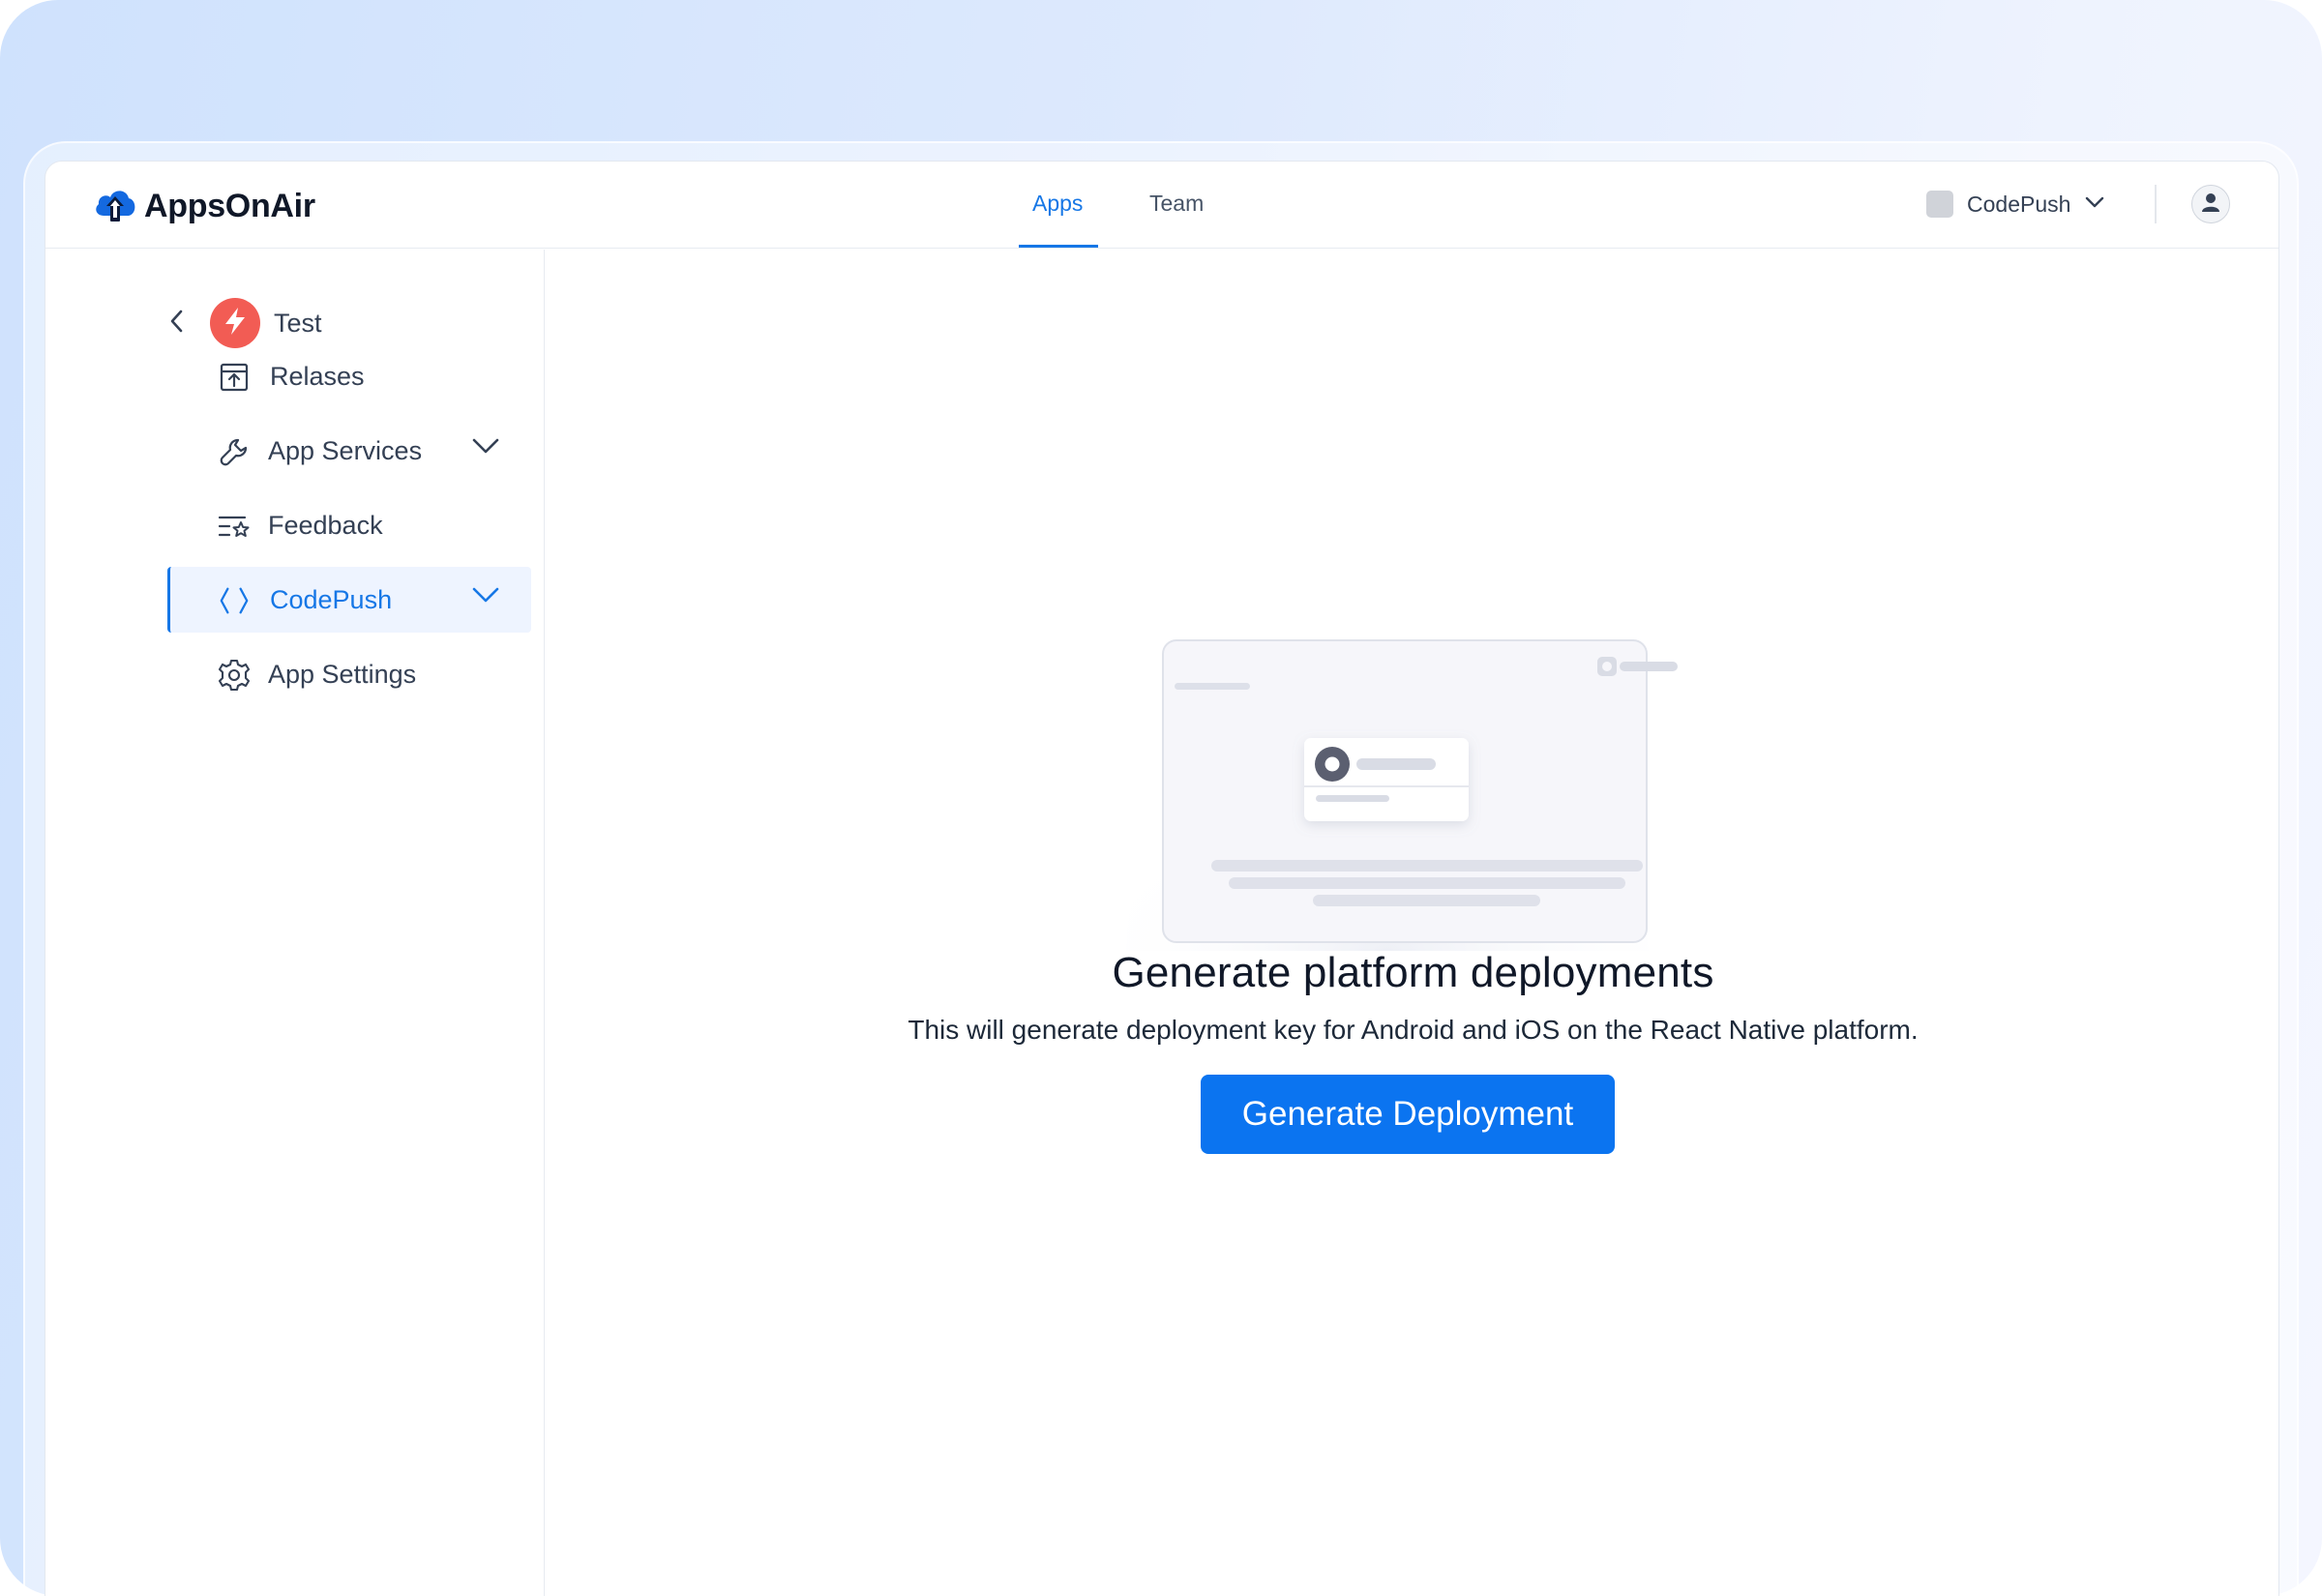 This screenshot has height=1596, width=2322. Describe the element at coordinates (298, 323) in the screenshot. I see `app-name: Test` at that location.